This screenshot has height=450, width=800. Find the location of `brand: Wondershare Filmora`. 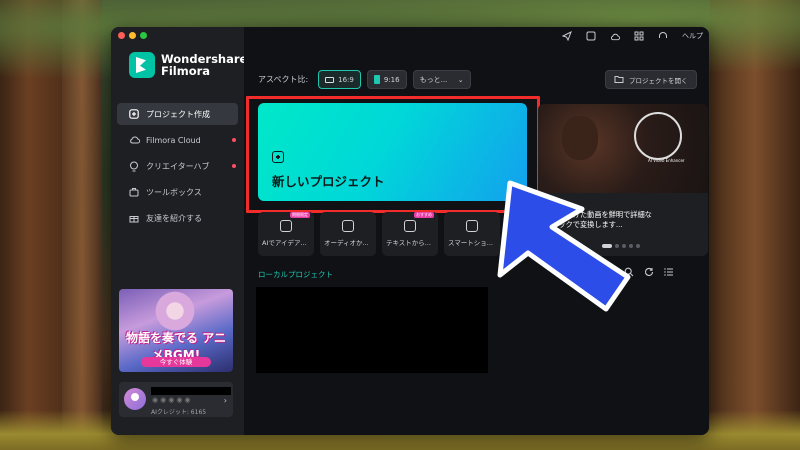

brand: Wondershare Filmora is located at coordinates (188, 65).